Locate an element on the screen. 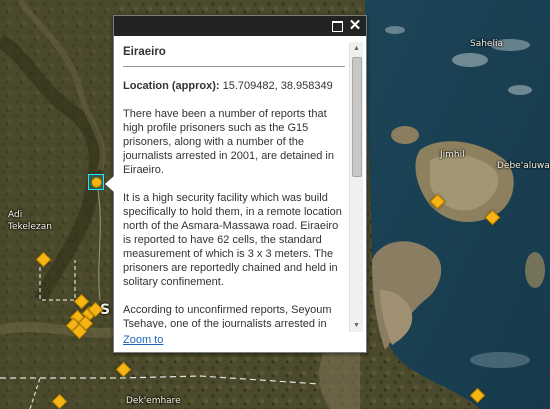 Image resolution: width=550 pixels, height=409 pixels. place-label-debealuwa: Debe'aluwa is located at coordinates (523, 166).